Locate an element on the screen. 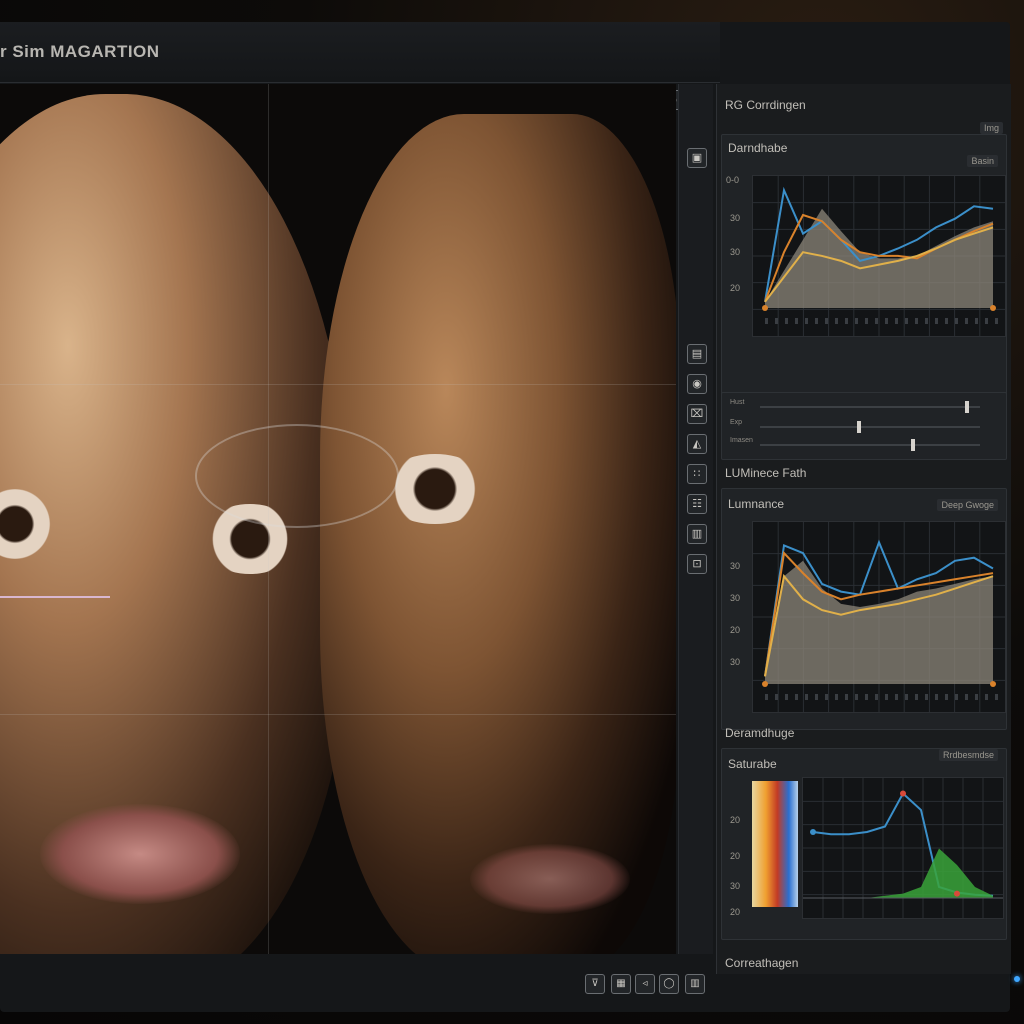 Image resolution: width=1024 pixels, height=1024 pixels. grid-view-icon: ▦ is located at coordinates (621, 984).